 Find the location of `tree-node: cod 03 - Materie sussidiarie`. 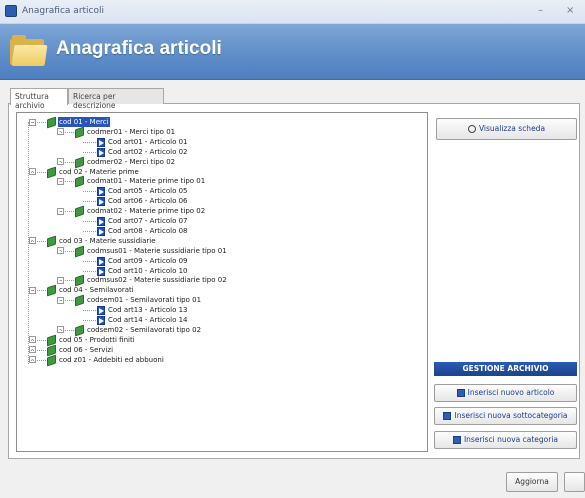

tree-node: cod 03 - Materie sussidiarie is located at coordinates (102, 241).